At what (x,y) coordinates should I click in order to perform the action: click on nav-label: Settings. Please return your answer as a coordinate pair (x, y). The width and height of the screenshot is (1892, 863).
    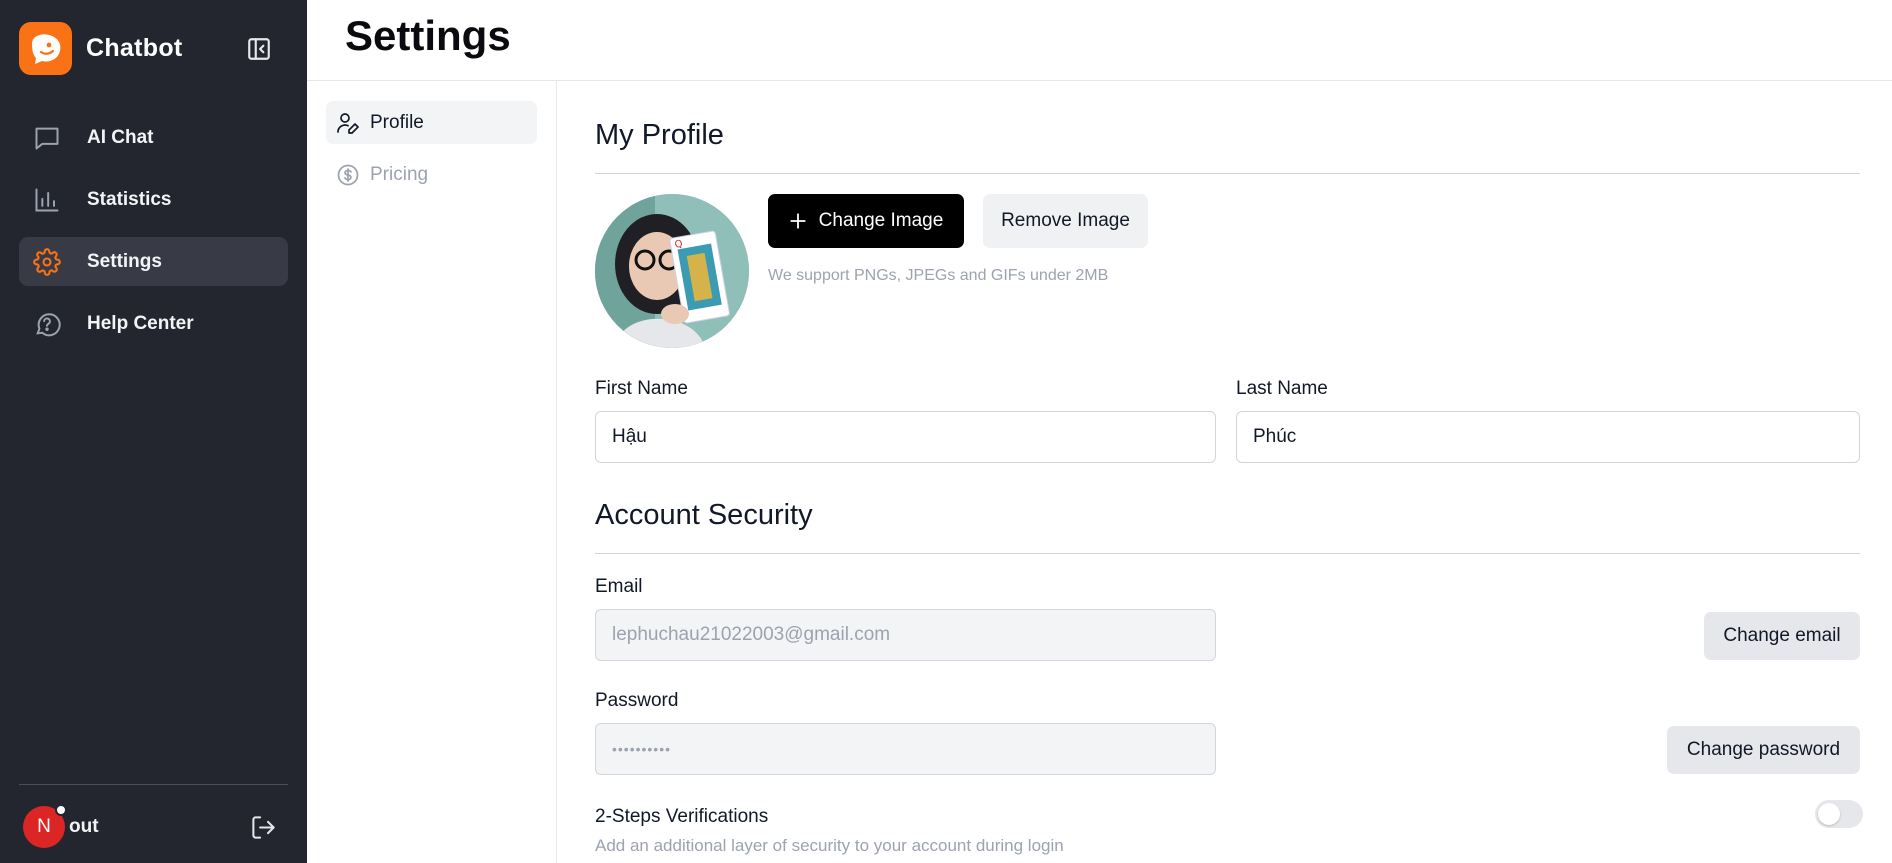
    Looking at the image, I should click on (124, 261).